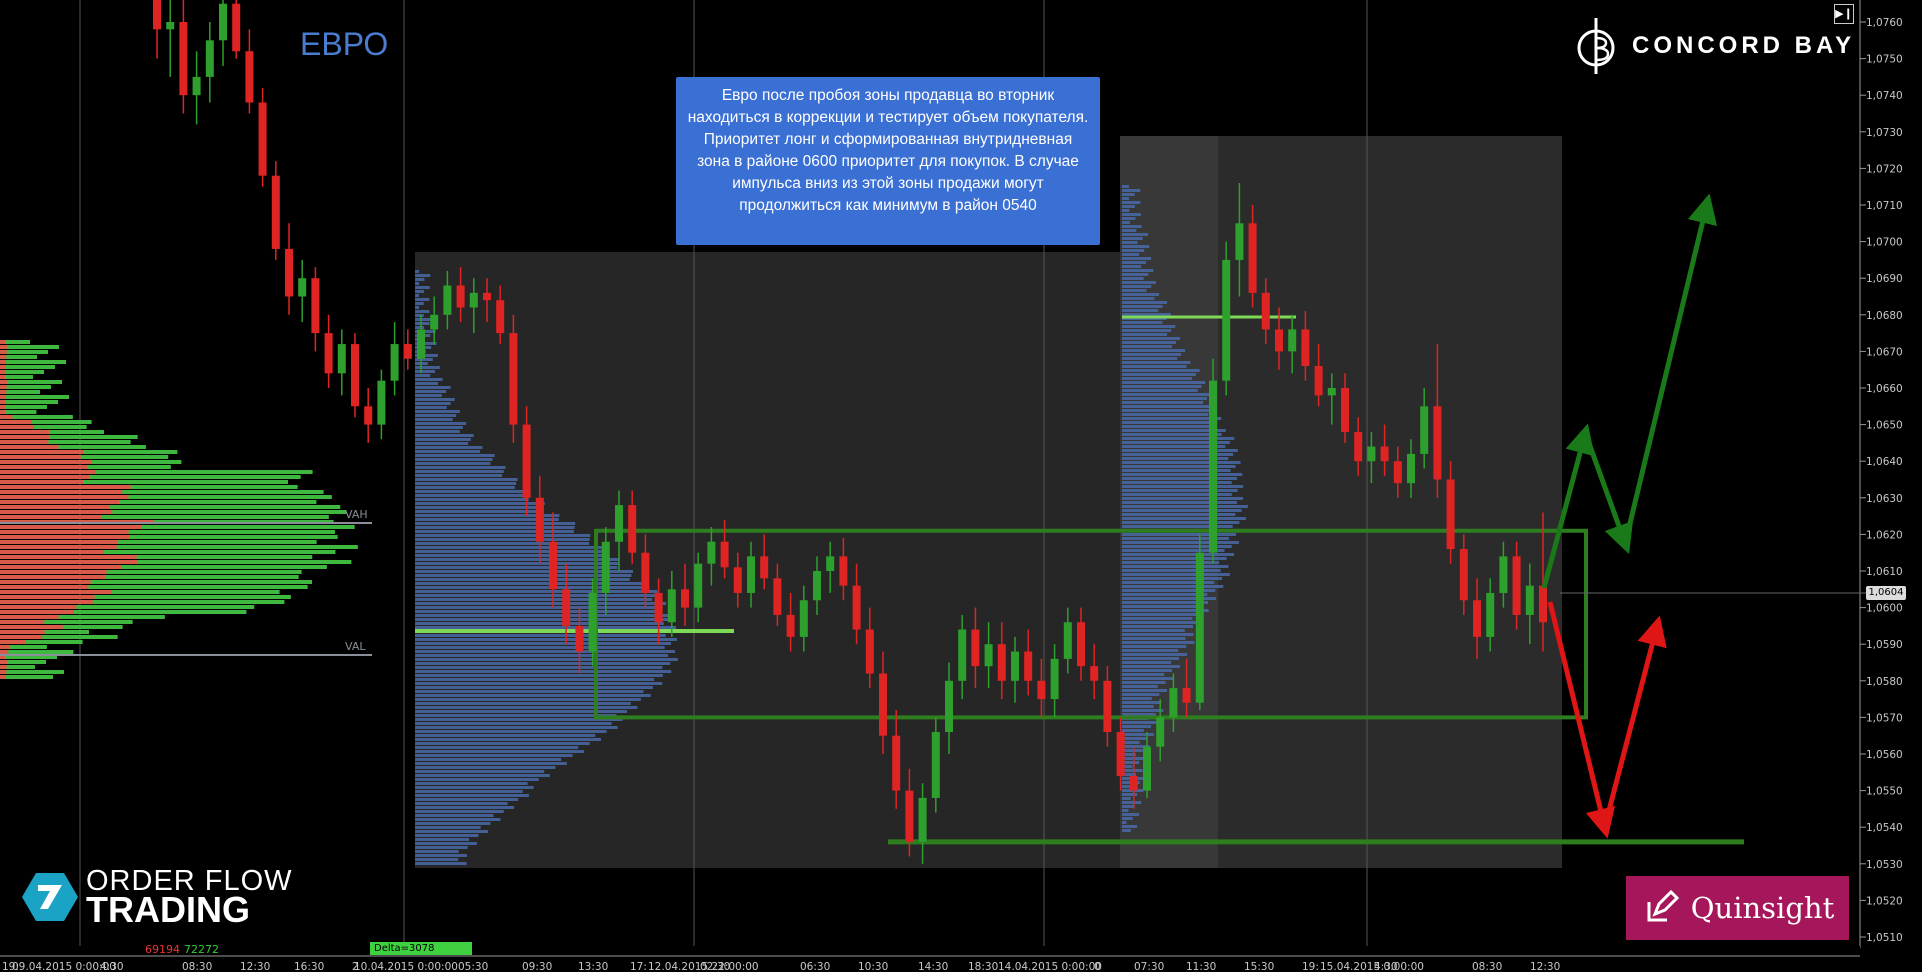 This screenshot has height=972, width=1922. Describe the element at coordinates (1884, 901) in the screenshot. I see `price-tick-label: 1,0520` at that location.